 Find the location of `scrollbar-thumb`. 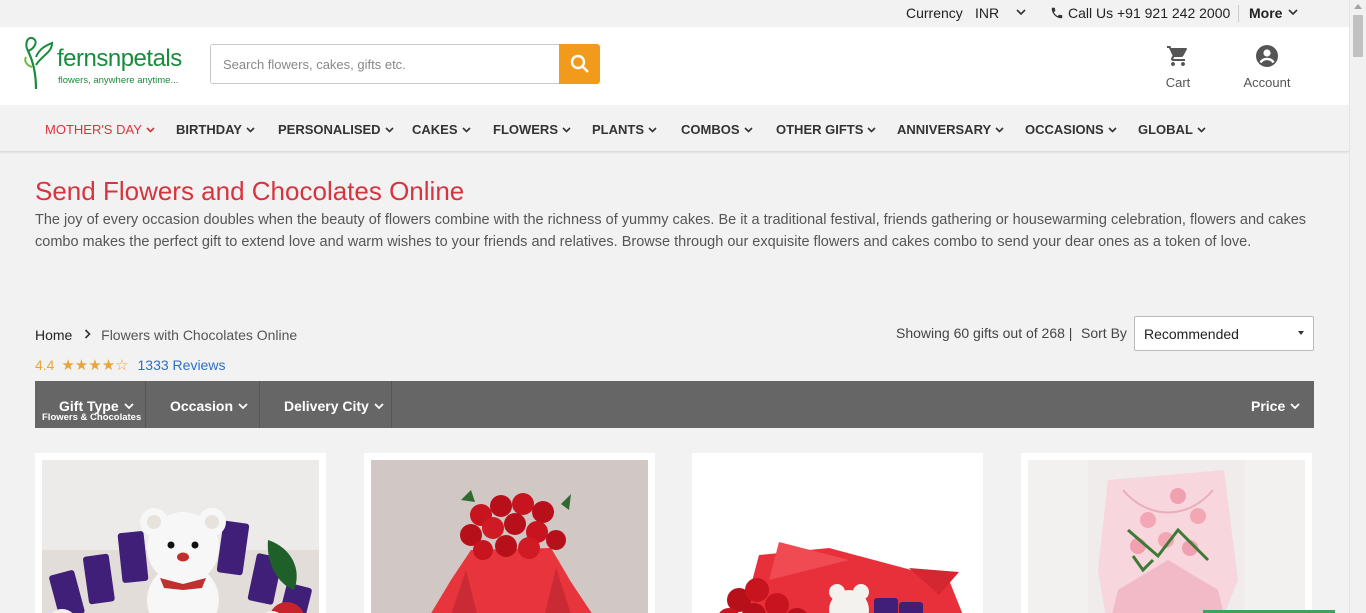

scrollbar-thumb is located at coordinates (1358, 36).